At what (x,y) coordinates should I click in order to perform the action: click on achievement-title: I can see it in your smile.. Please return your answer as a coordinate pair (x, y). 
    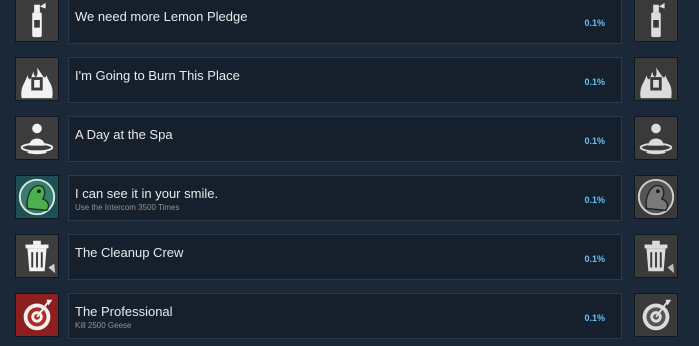
    Looking at the image, I should click on (147, 193).